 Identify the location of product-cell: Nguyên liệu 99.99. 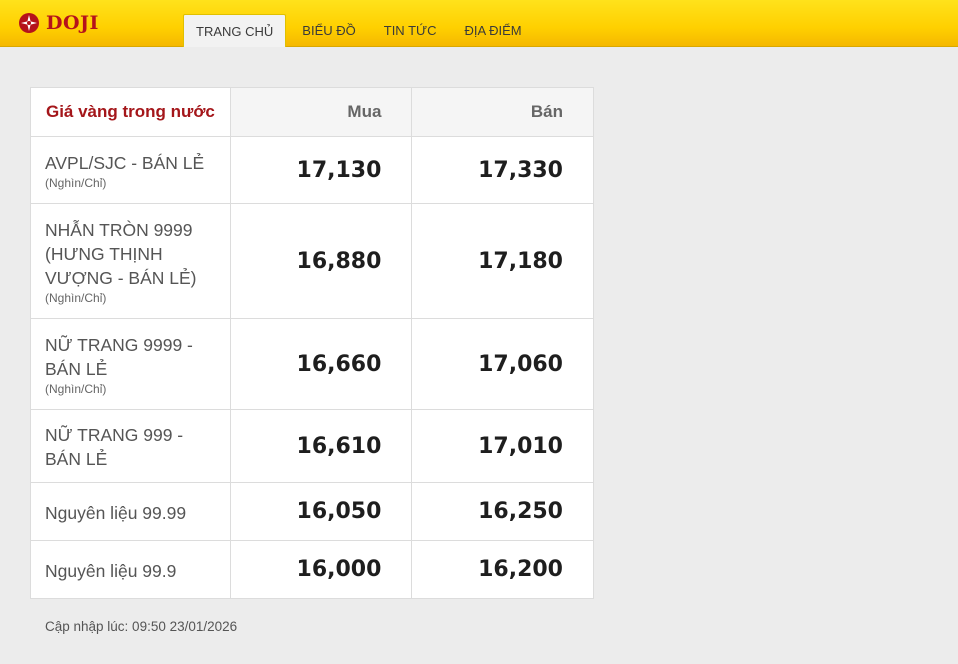
(130, 511).